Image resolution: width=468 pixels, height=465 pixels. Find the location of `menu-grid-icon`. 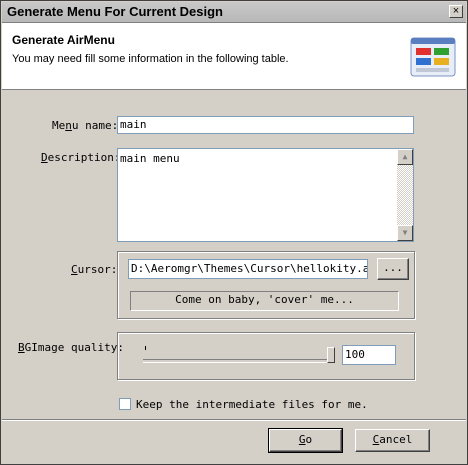

menu-grid-icon is located at coordinates (433, 57).